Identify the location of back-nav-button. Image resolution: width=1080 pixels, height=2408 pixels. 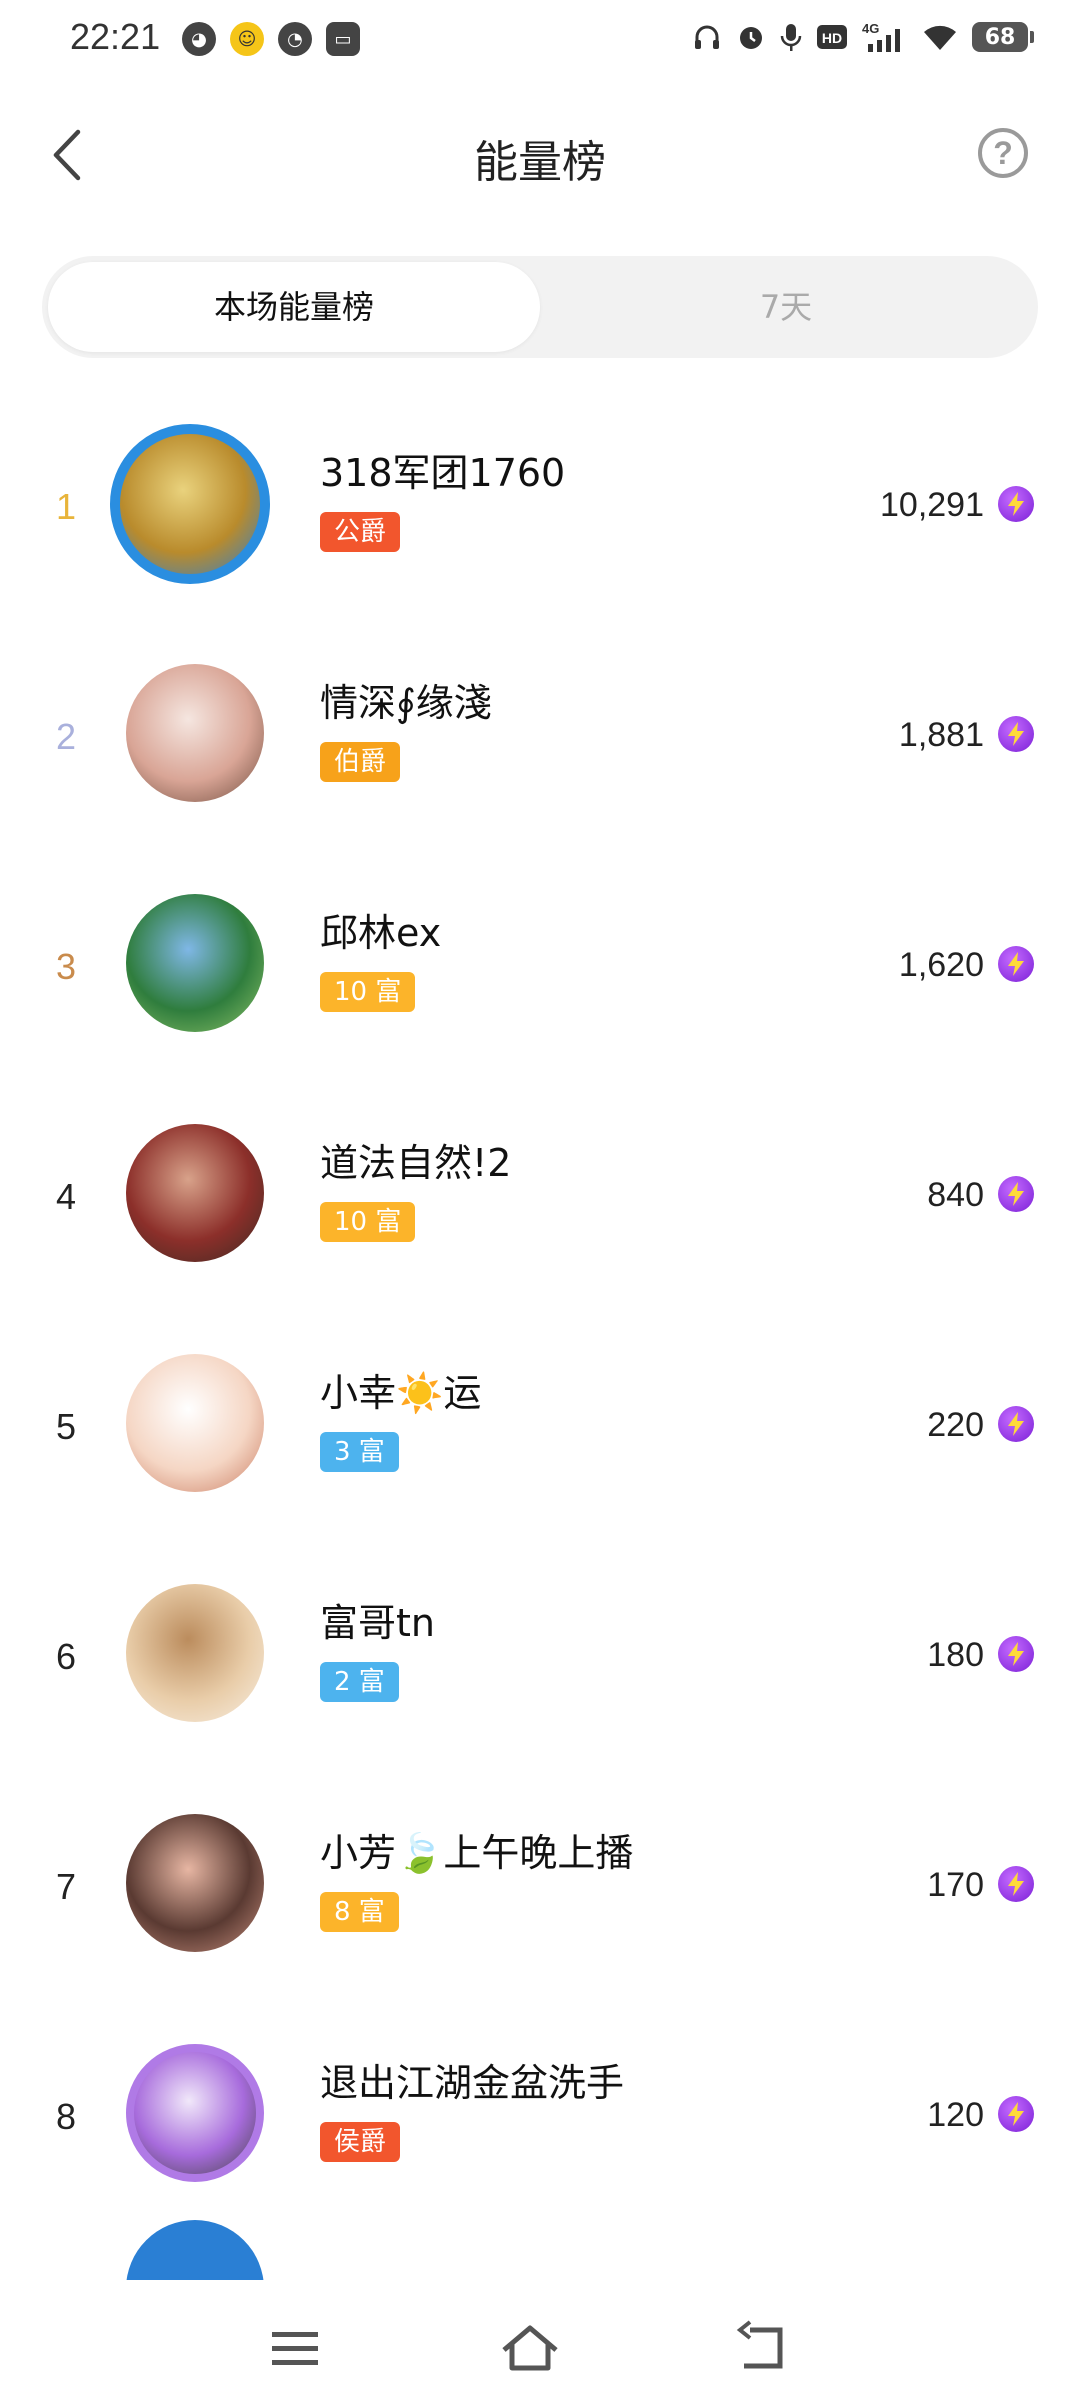
(762, 2349).